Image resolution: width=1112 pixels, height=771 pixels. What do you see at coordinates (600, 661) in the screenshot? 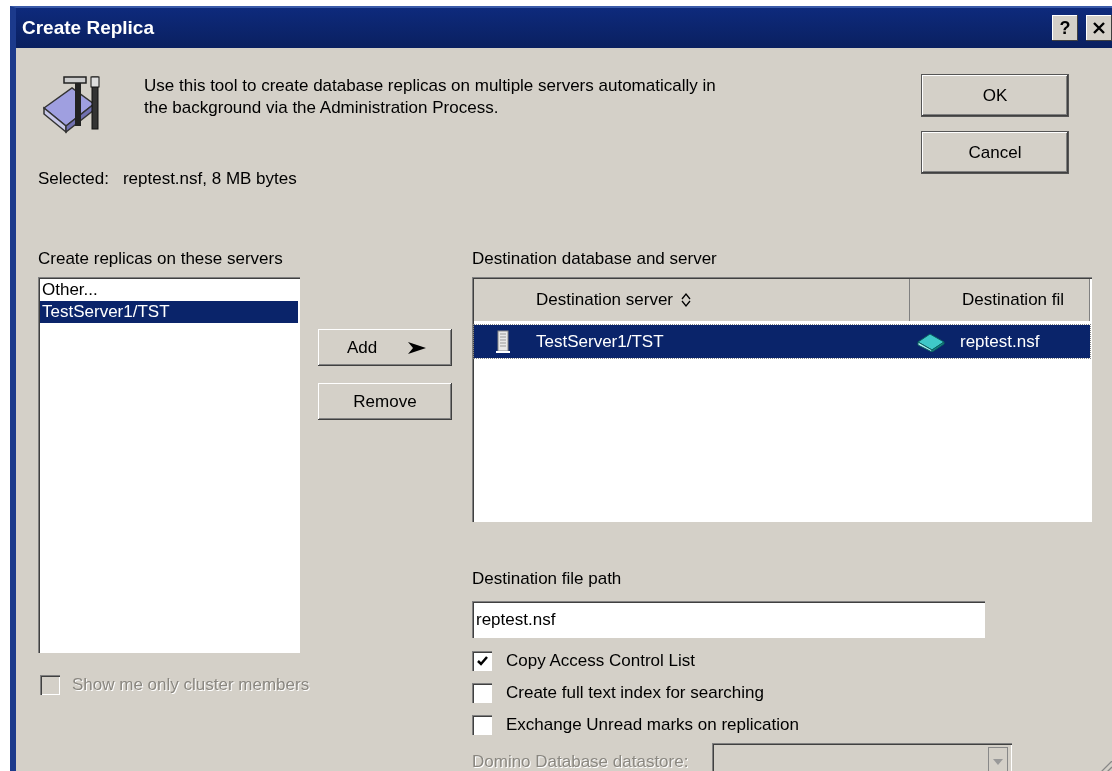
I see `checkbox-label: Copy Access Control List` at bounding box center [600, 661].